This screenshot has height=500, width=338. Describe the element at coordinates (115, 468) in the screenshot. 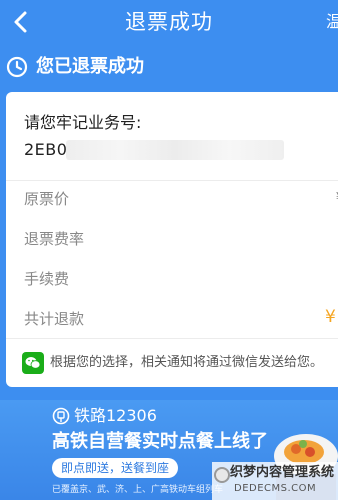

I see `banner-pill-button: 即点即送，送餐到座` at that location.